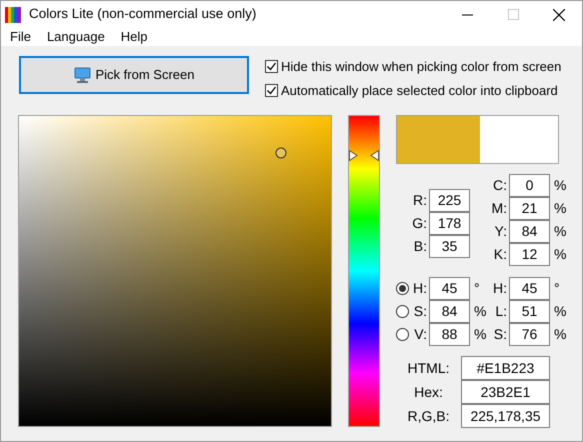 The width and height of the screenshot is (583, 442). What do you see at coordinates (500, 185) in the screenshot?
I see `field-label: C:` at bounding box center [500, 185].